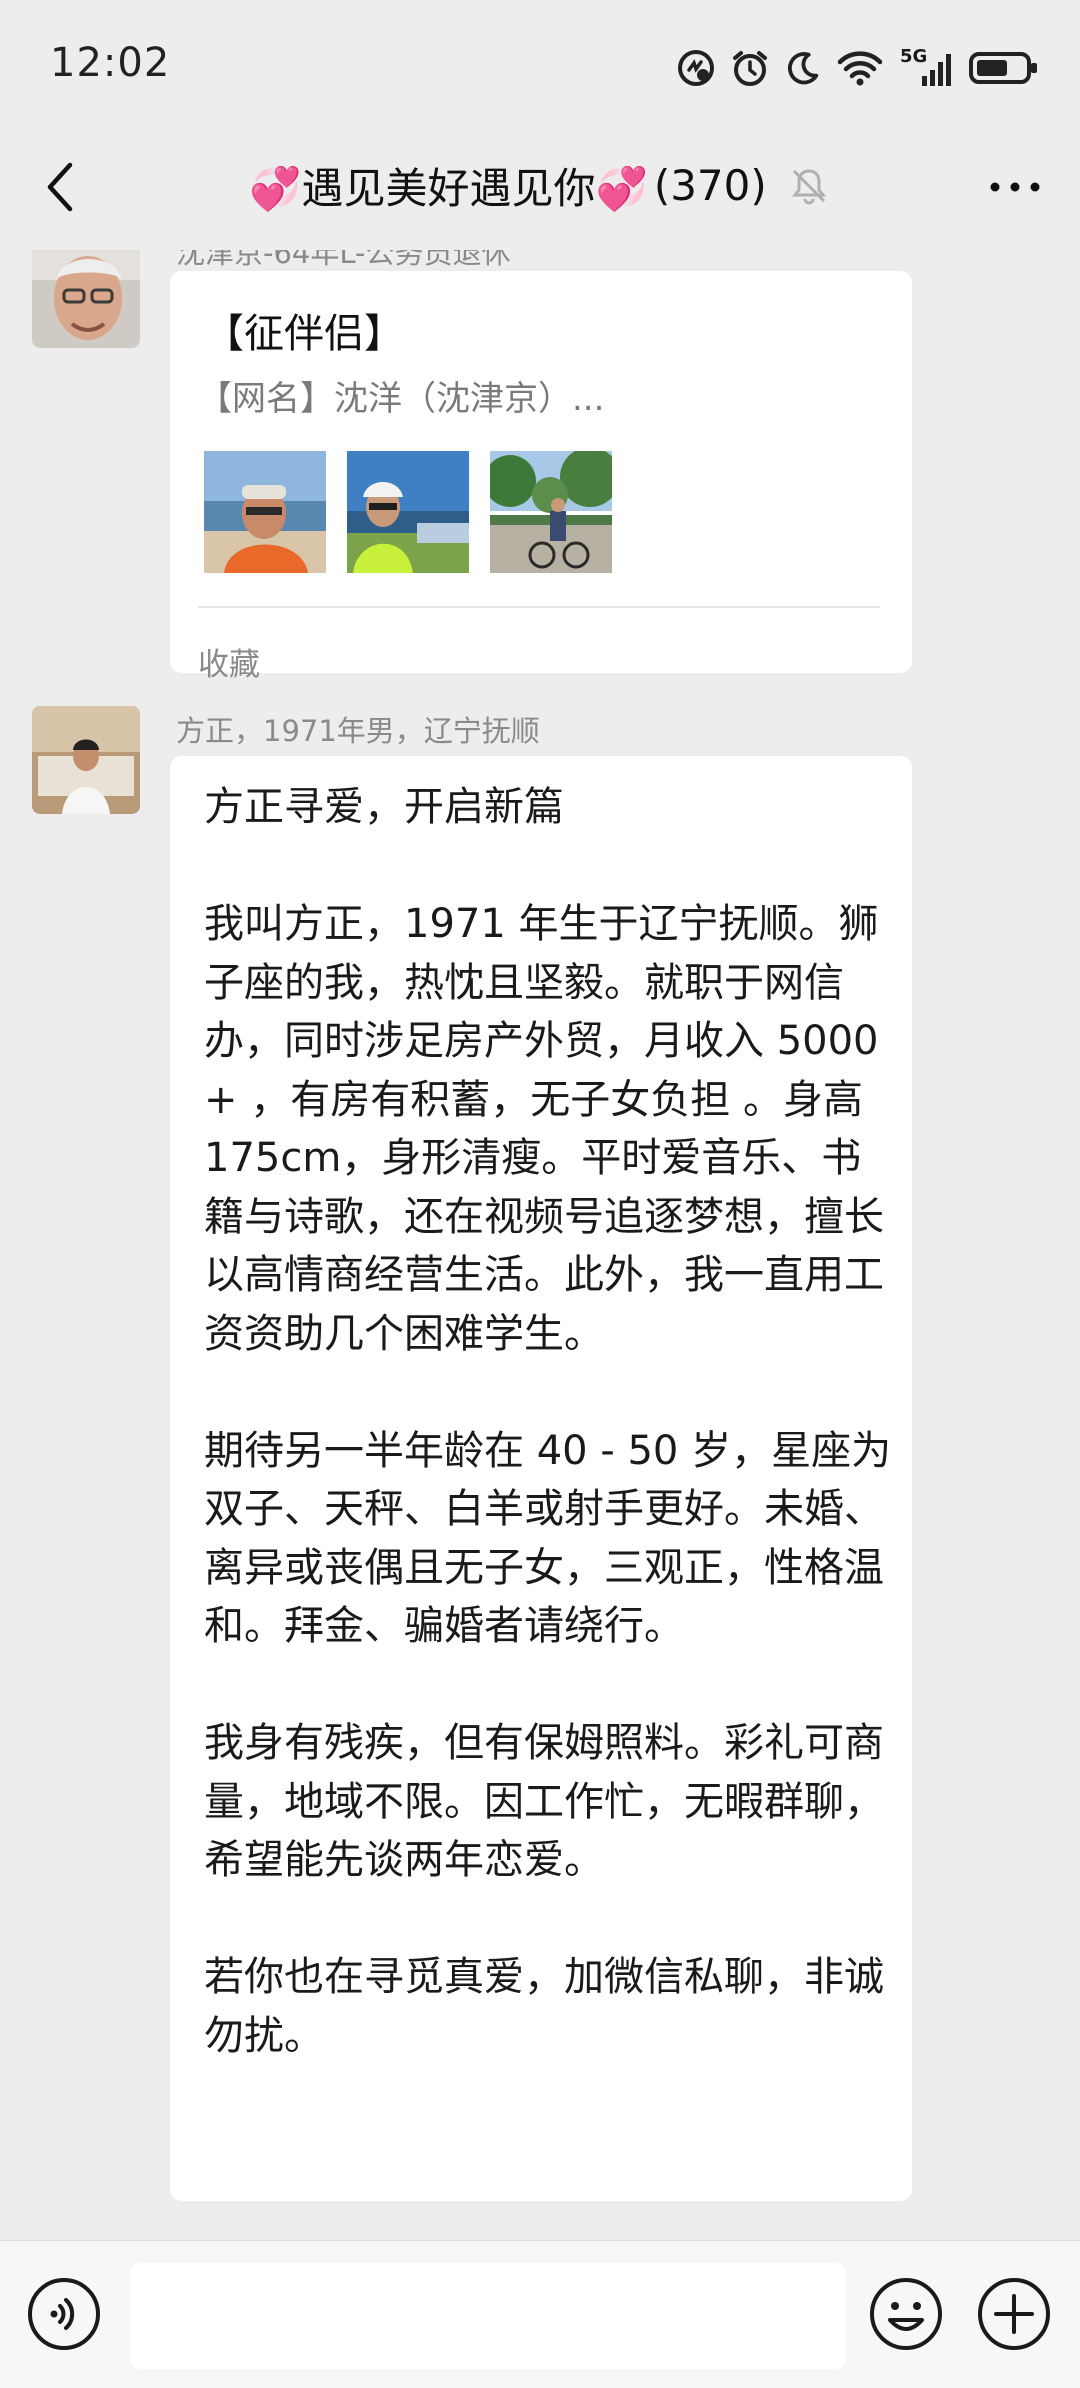 The width and height of the screenshot is (1080, 2388). I want to click on voice-icon, so click(64, 2314).